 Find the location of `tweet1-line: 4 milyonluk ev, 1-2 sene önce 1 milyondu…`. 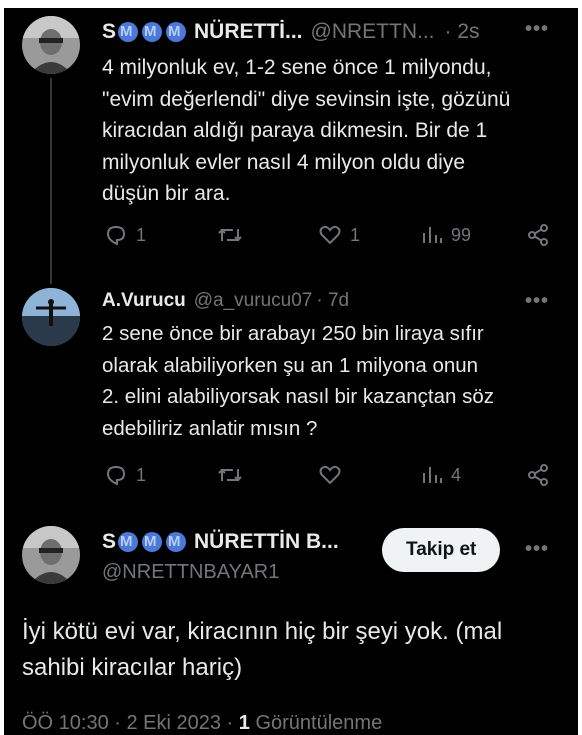

tweet1-line: 4 milyonluk ev, 1-2 sene önce 1 milyondu… is located at coordinates (297, 67).